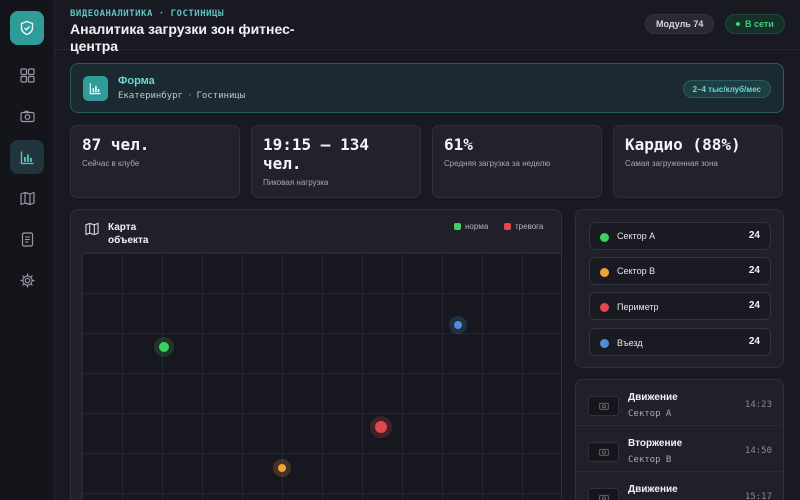 The image size is (800, 500). I want to click on client-name: Форма, so click(136, 81).